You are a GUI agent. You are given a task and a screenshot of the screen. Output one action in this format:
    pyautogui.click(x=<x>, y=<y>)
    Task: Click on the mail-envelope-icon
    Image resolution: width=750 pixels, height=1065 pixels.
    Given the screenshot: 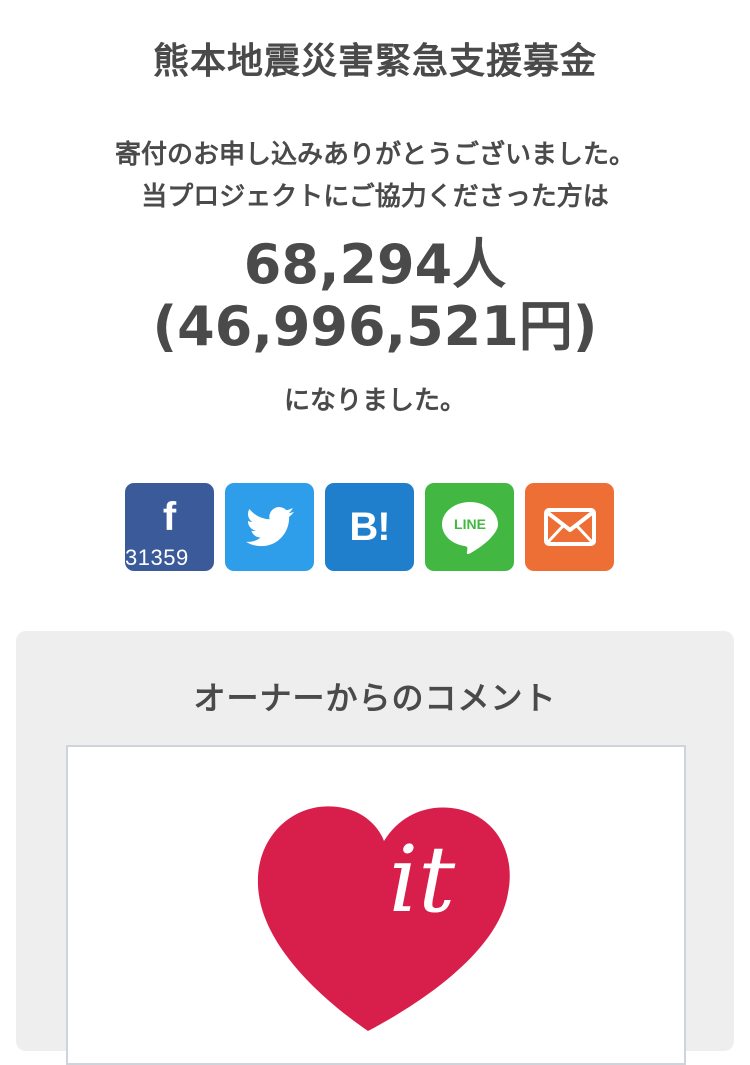 What is the action you would take?
    pyautogui.click(x=569, y=527)
    